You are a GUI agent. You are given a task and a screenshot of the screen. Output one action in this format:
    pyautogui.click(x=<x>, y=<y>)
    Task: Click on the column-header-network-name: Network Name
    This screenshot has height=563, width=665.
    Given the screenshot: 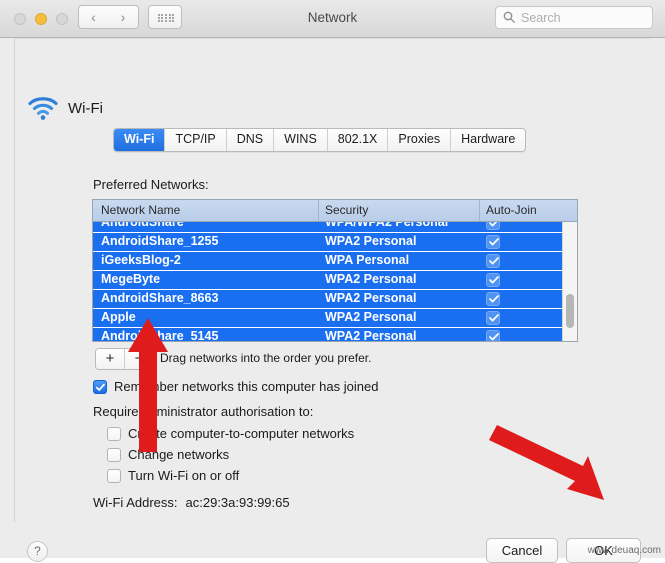 What is the action you would take?
    pyautogui.click(x=140, y=210)
    